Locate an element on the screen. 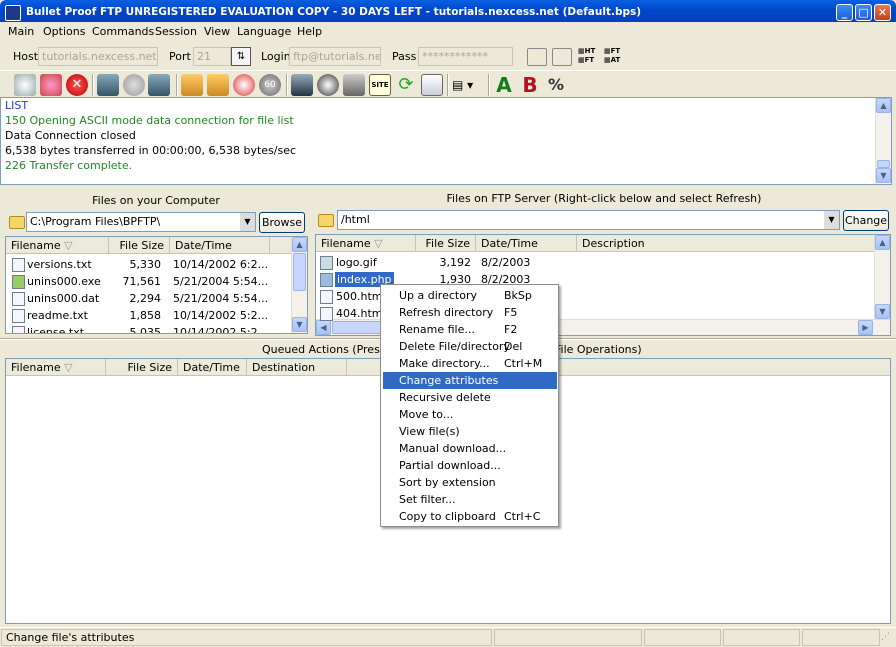 This screenshot has height=647, width=896. log-scrollbar: ▲ ▼ is located at coordinates (883, 141).